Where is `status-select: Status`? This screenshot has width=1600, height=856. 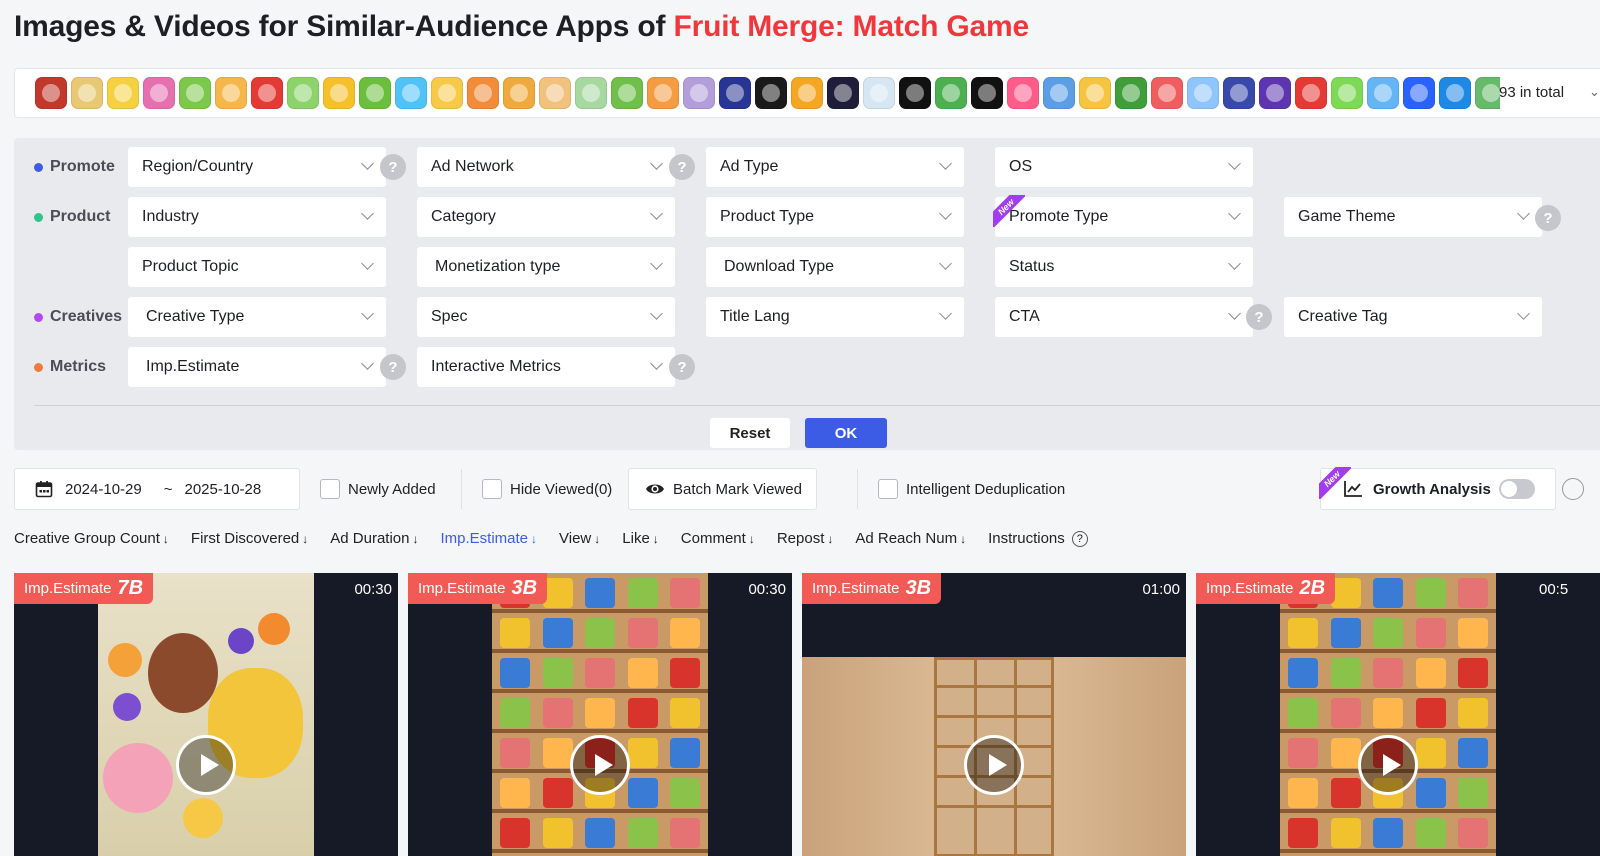 status-select: Status is located at coordinates (1124, 267).